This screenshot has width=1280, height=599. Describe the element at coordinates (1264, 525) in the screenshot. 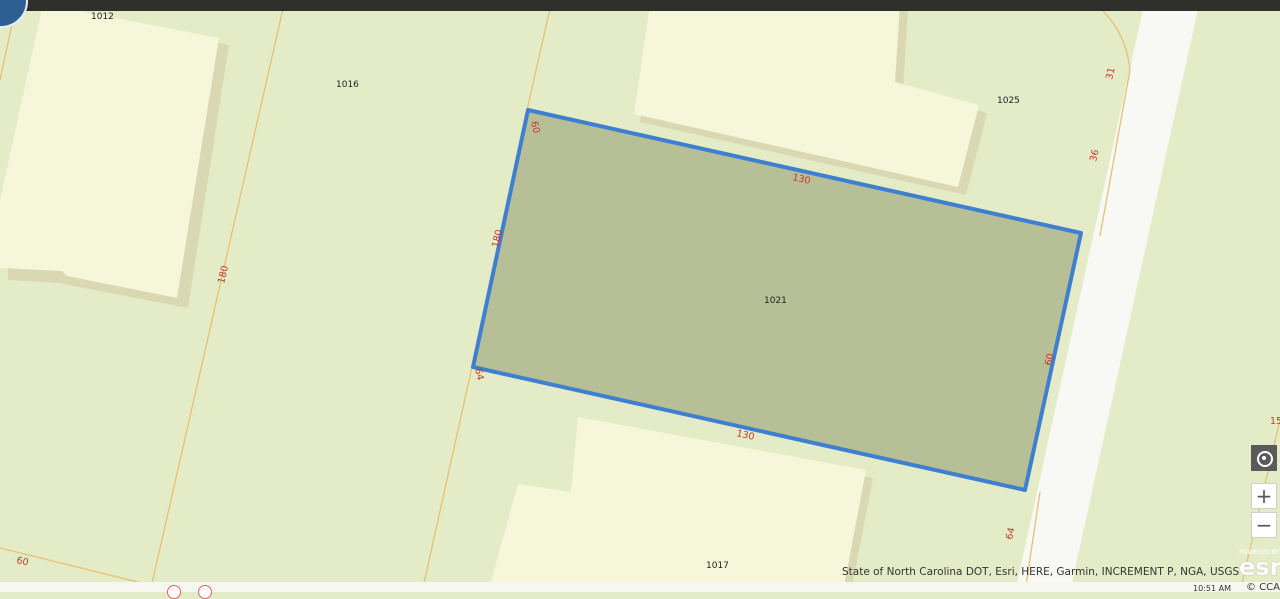

I see `zoom-out-button: −` at that location.